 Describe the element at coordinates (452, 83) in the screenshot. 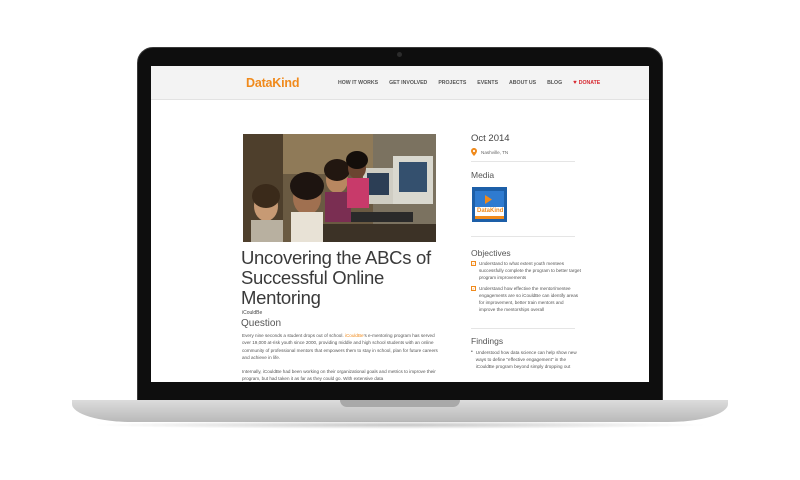

I see `nav-projects: PROJECTS` at that location.